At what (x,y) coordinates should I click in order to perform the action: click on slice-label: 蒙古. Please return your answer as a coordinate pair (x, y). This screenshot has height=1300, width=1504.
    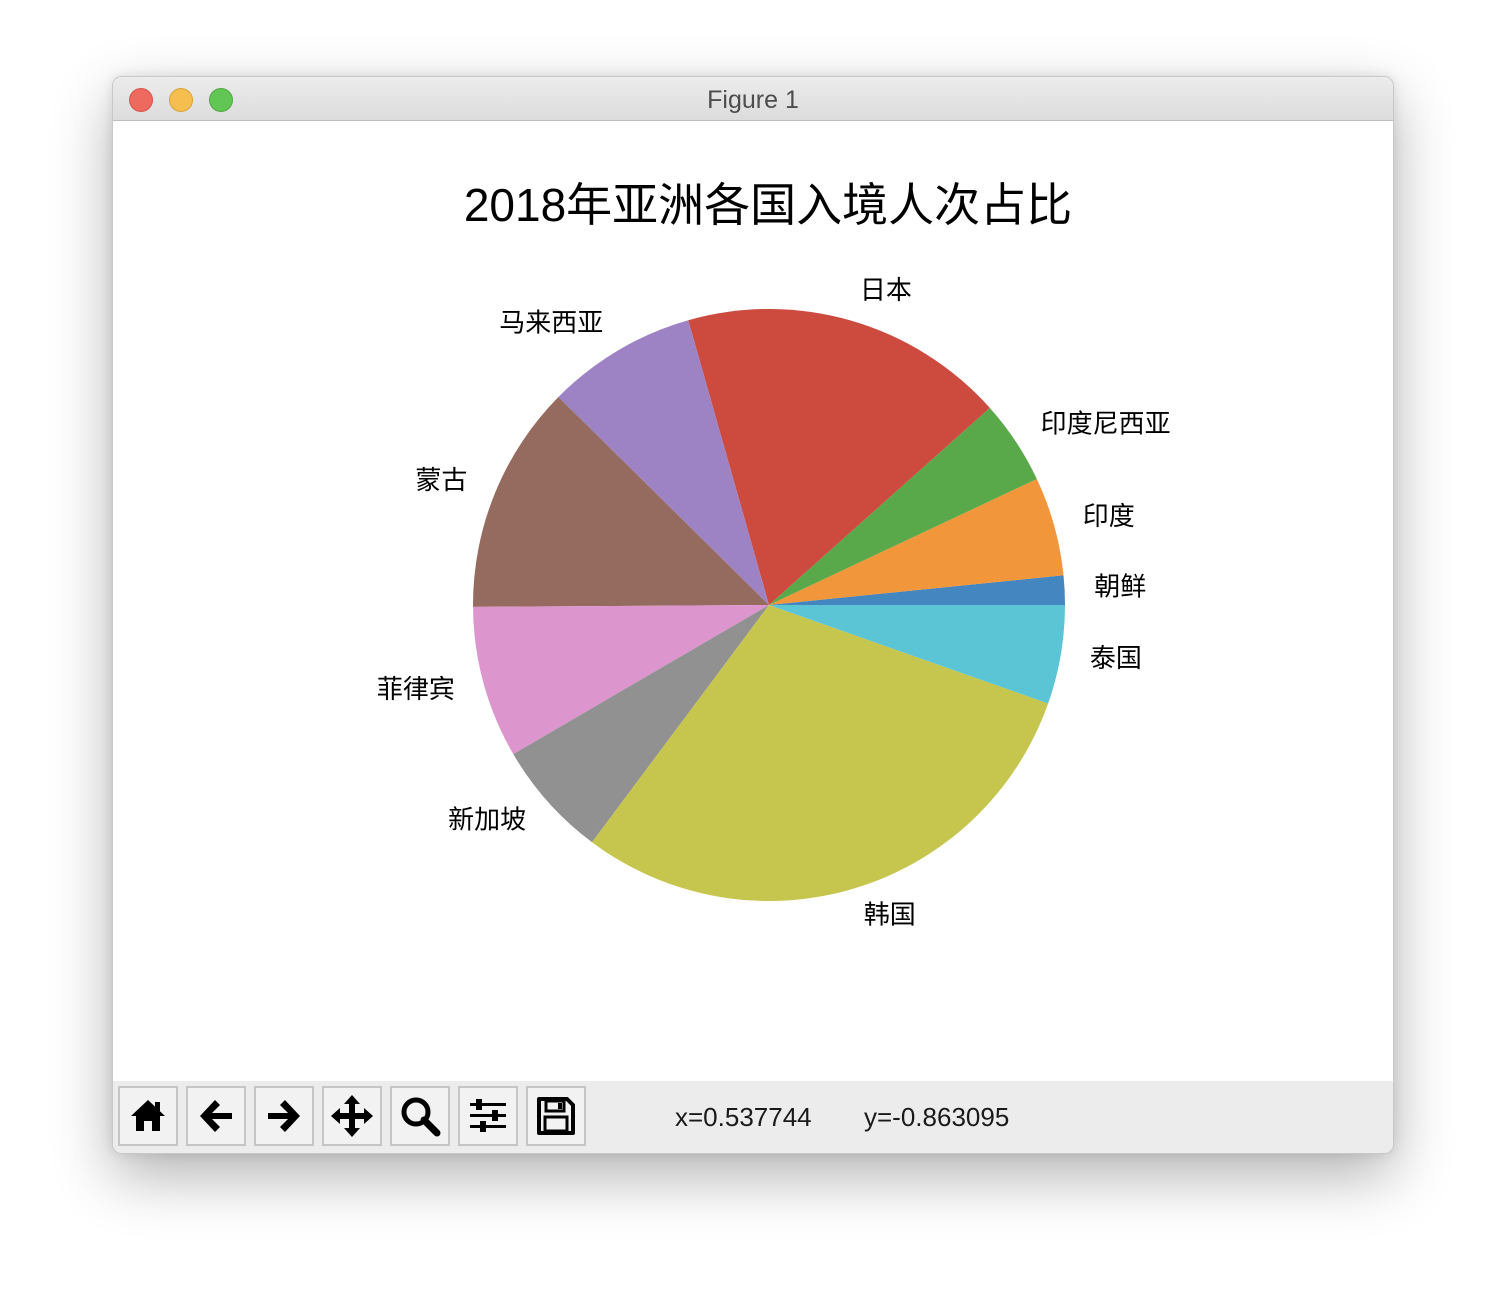
    Looking at the image, I should click on (441, 480).